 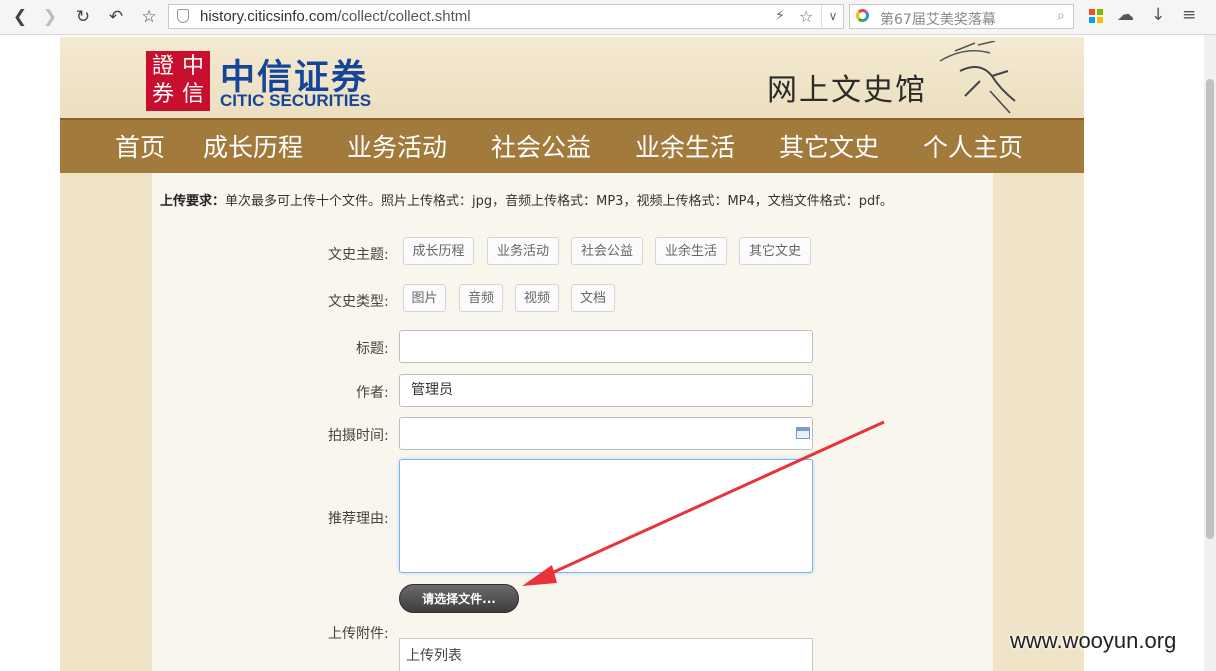 I want to click on brand-name-en: CITIC SECURITIES, so click(x=296, y=100).